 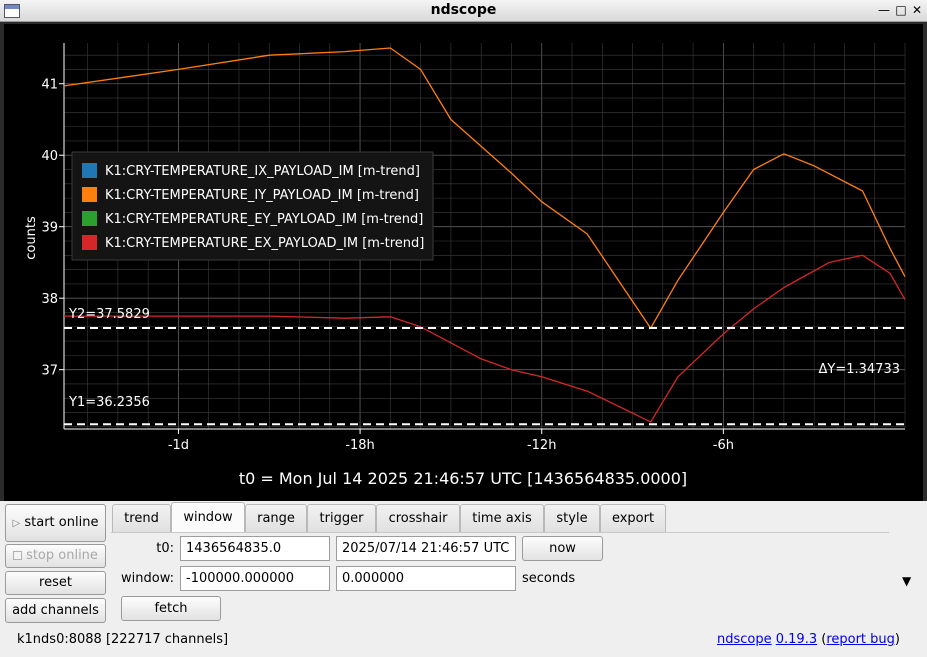 I want to click on play-icon: ▷, so click(x=16, y=523).